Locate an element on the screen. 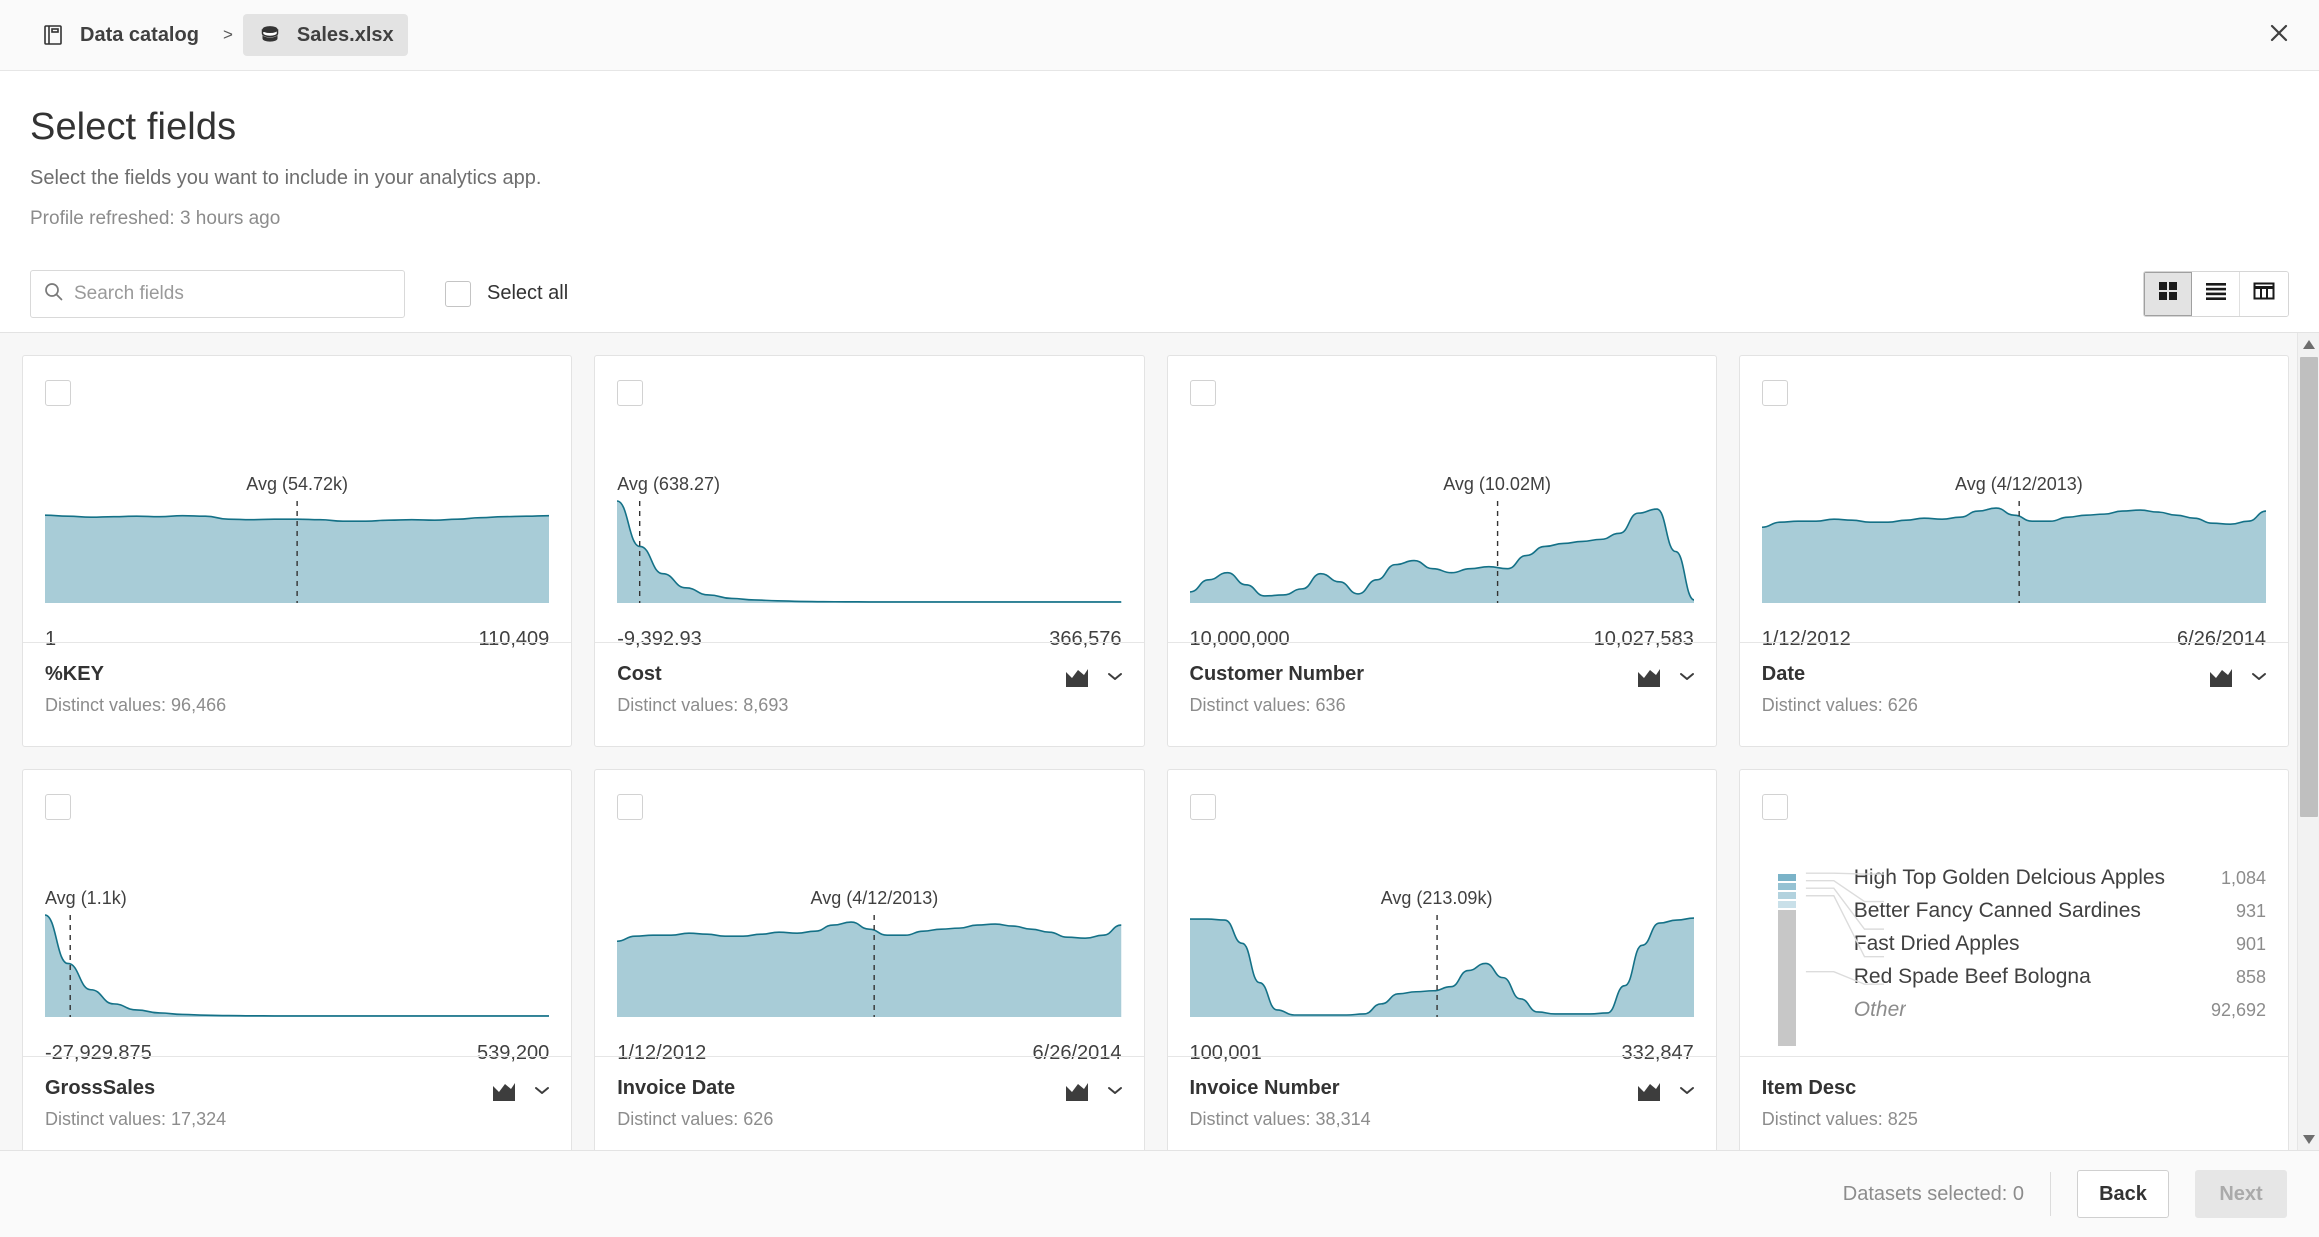 The height and width of the screenshot is (1237, 2319). search-field-container is located at coordinates (217, 293).